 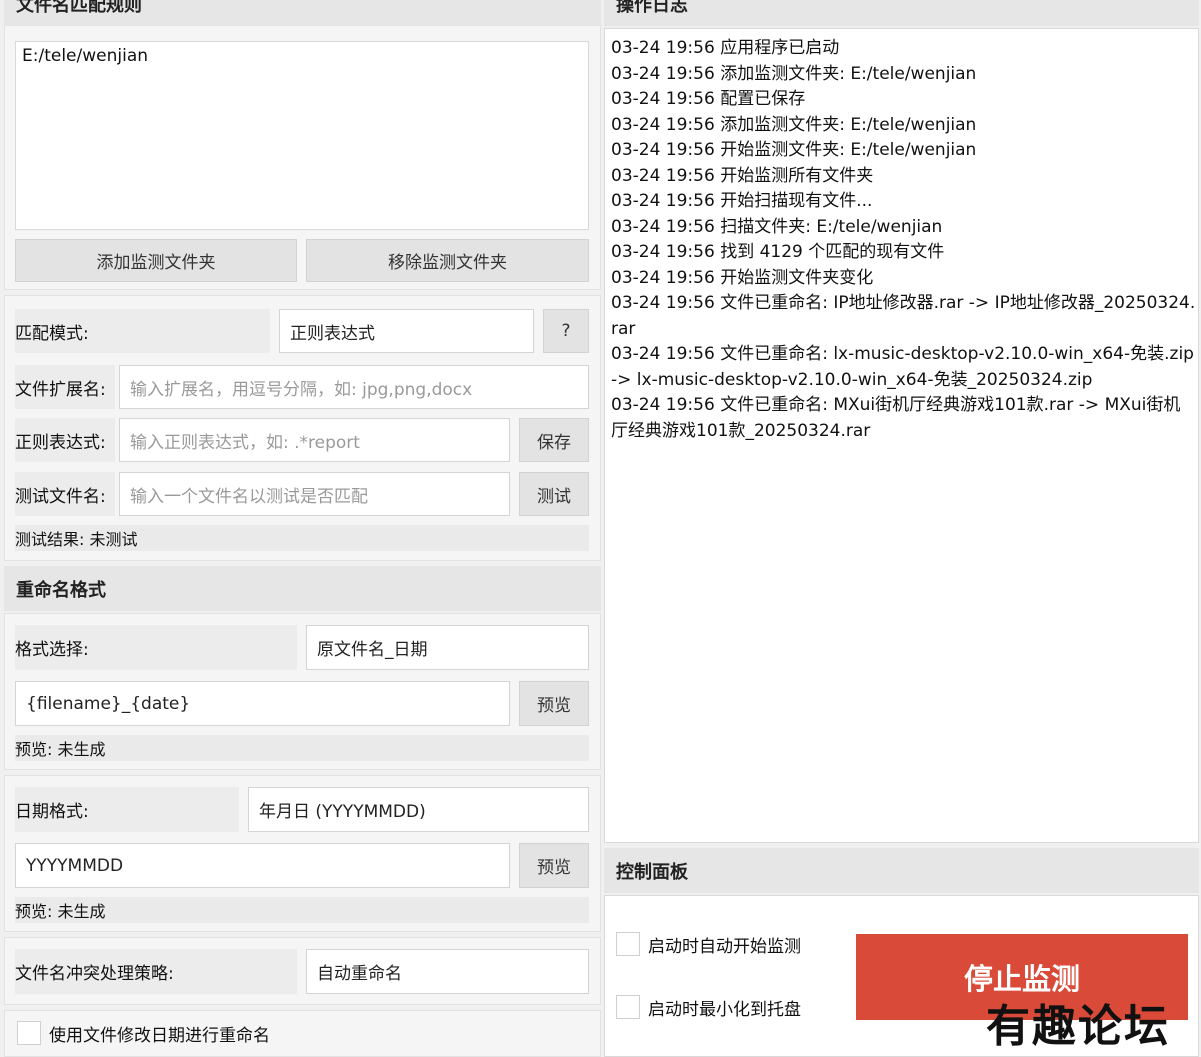 I want to click on match-mode-label: 匹配模式:, so click(x=142, y=331).